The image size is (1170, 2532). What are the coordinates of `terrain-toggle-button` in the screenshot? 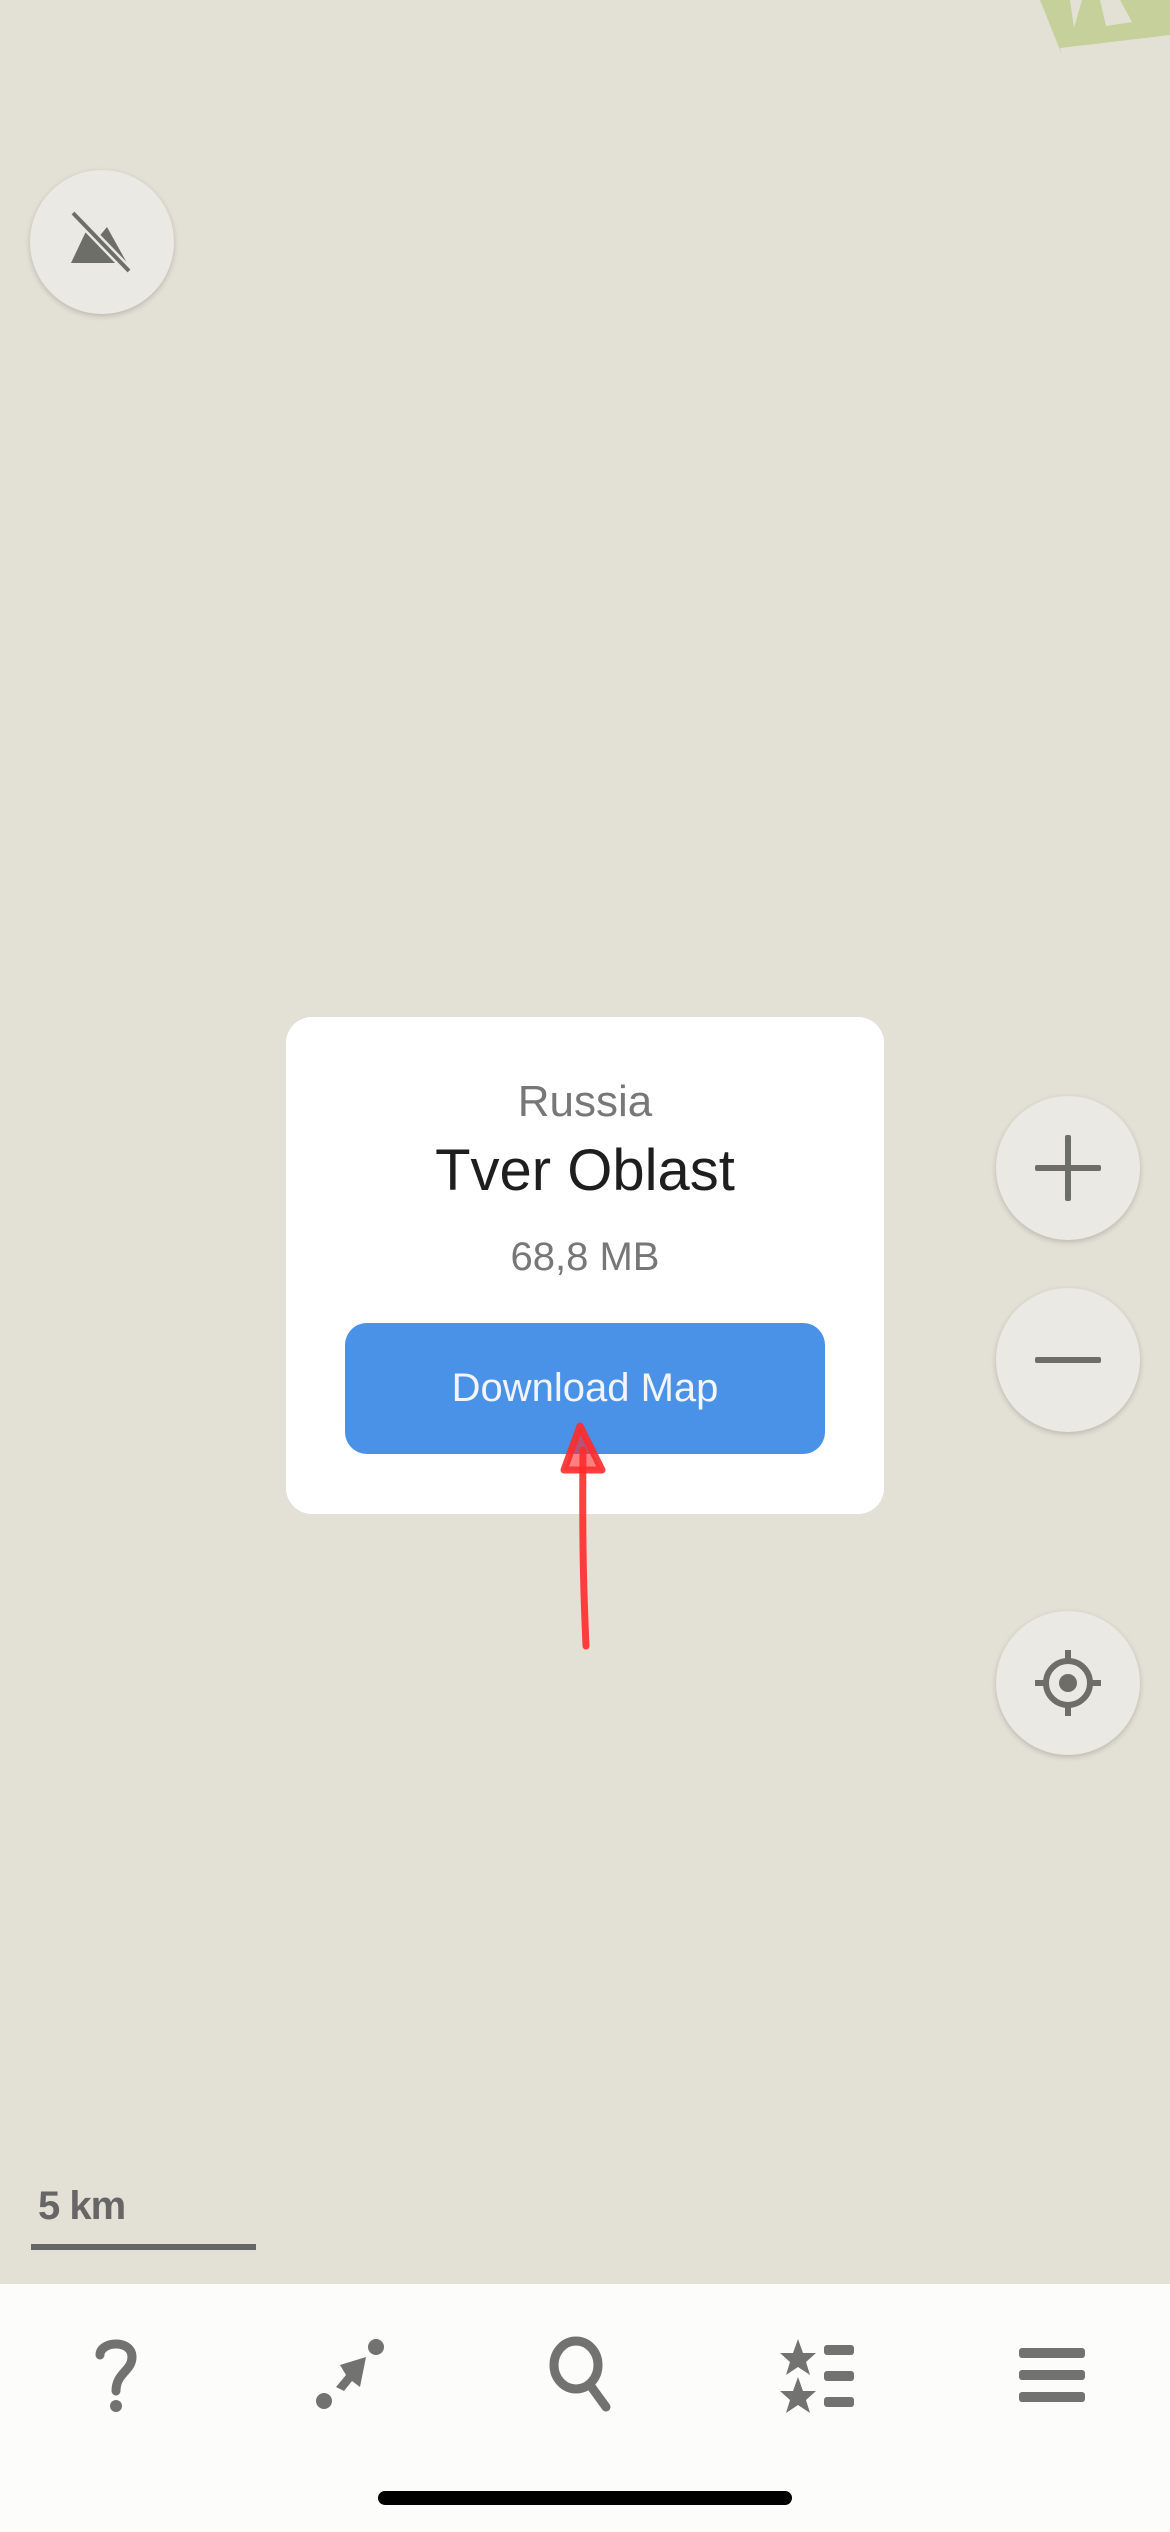 It's located at (102, 242).